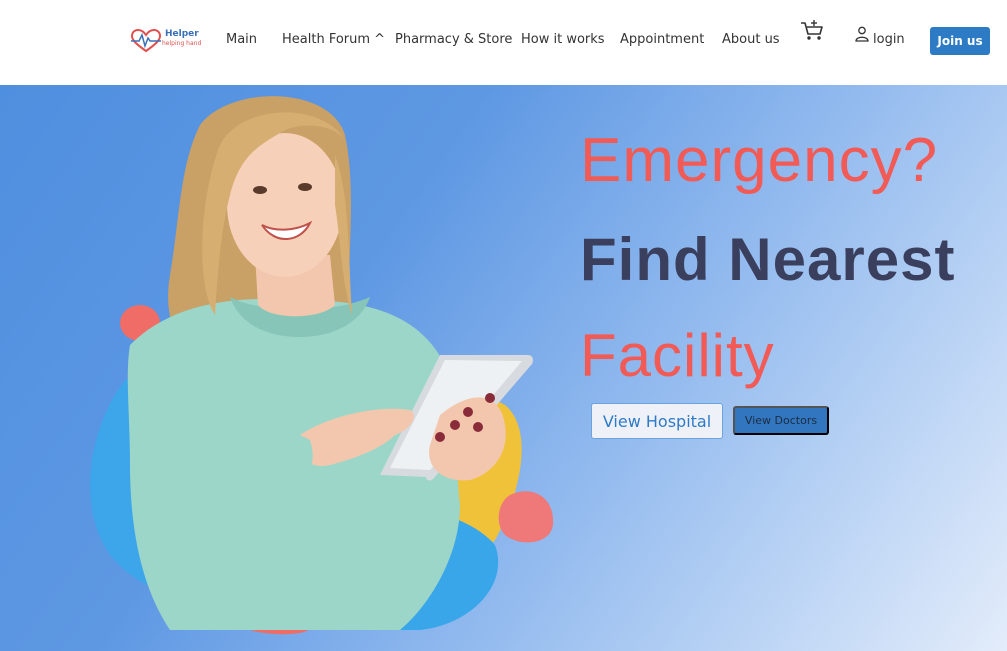 The width and height of the screenshot is (1007, 651). I want to click on logo-title: Helper, so click(182, 34).